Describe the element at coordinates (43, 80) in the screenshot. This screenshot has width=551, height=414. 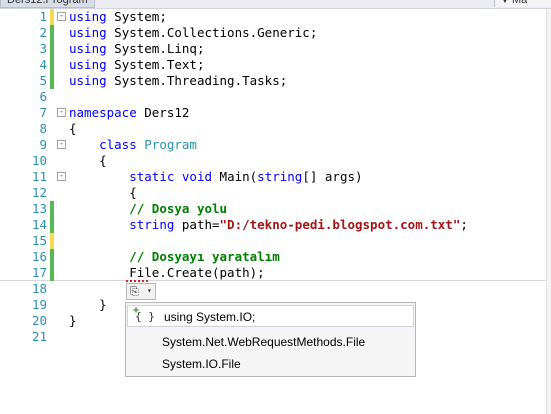
I see `line-number: 5` at that location.